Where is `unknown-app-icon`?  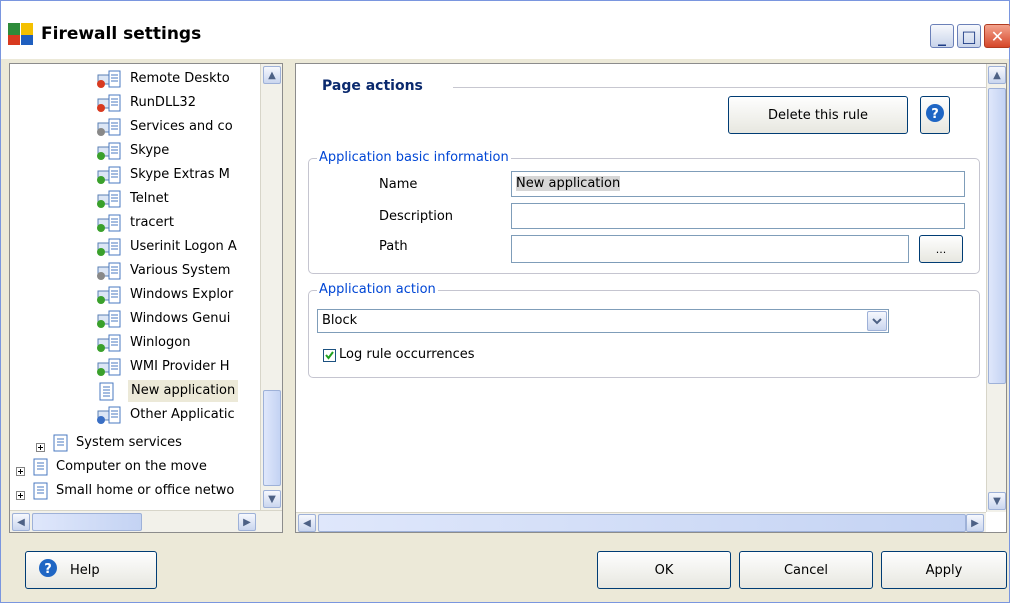 unknown-app-icon is located at coordinates (109, 420).